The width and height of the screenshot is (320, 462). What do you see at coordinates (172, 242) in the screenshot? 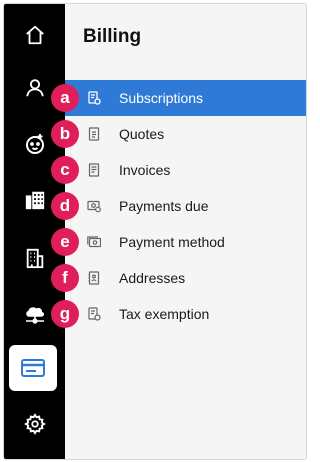
I see `menu-item-label: Payment method` at bounding box center [172, 242].